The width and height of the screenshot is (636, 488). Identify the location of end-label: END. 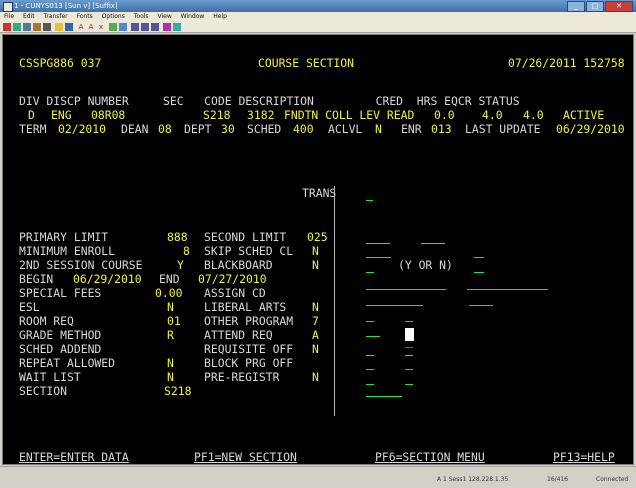
(169, 279).